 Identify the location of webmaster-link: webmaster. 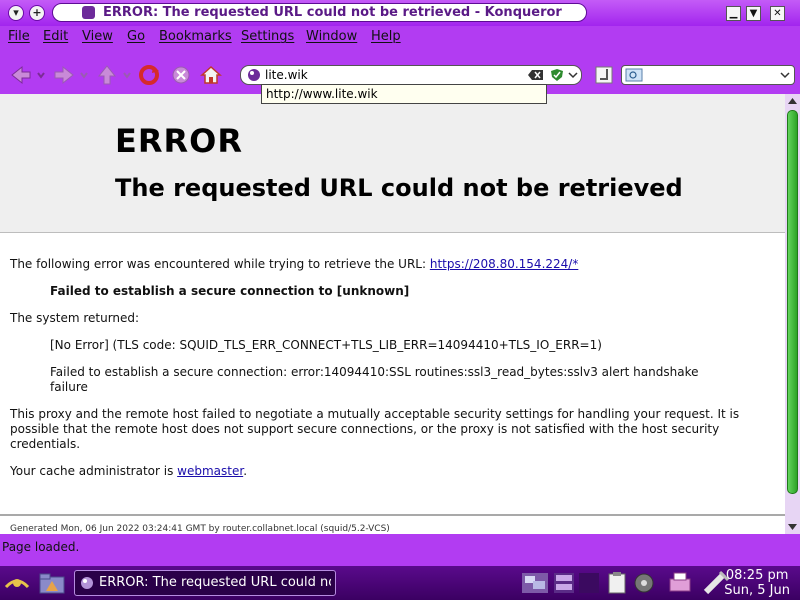
(210, 471).